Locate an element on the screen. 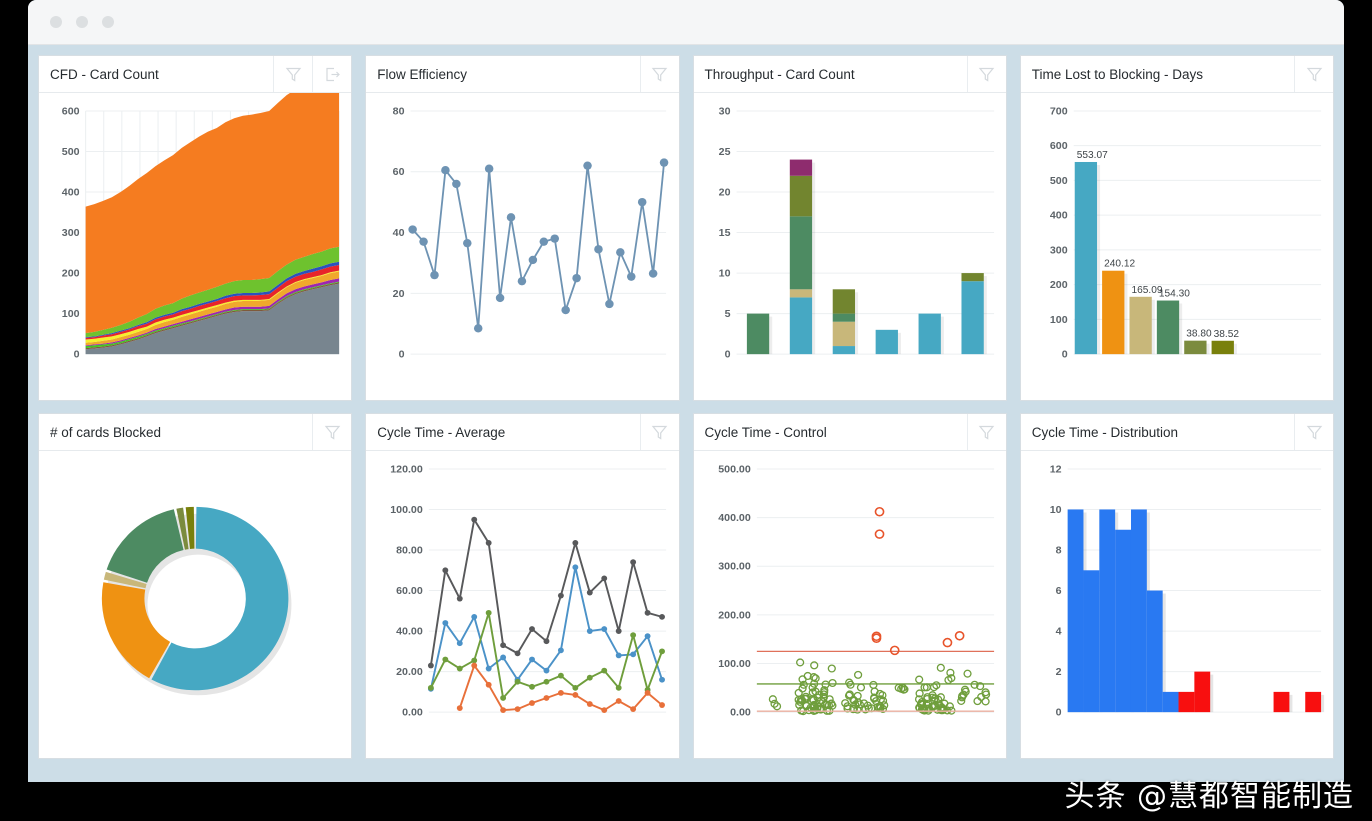 The width and height of the screenshot is (1372, 821). svg-text: 40.00 is located at coordinates (409, 632).